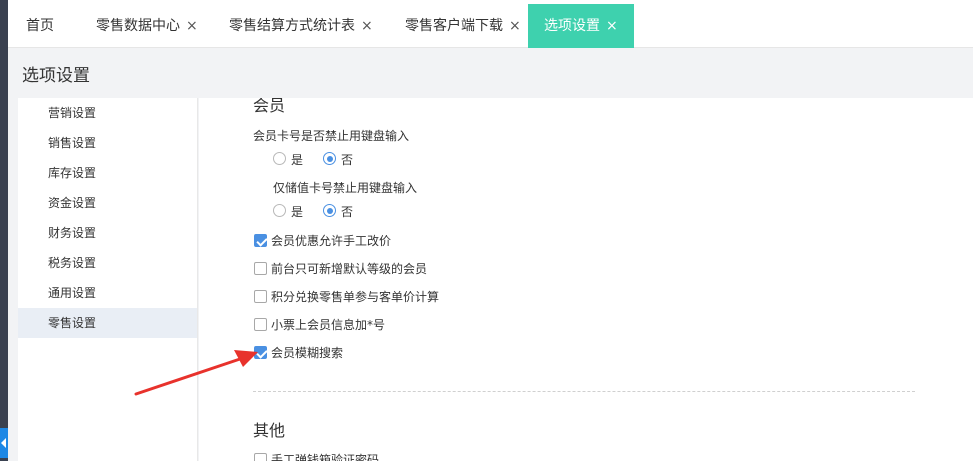 The image size is (973, 461). Describe the element at coordinates (260, 240) in the screenshot. I see `manual-price-change-checkbox` at that location.